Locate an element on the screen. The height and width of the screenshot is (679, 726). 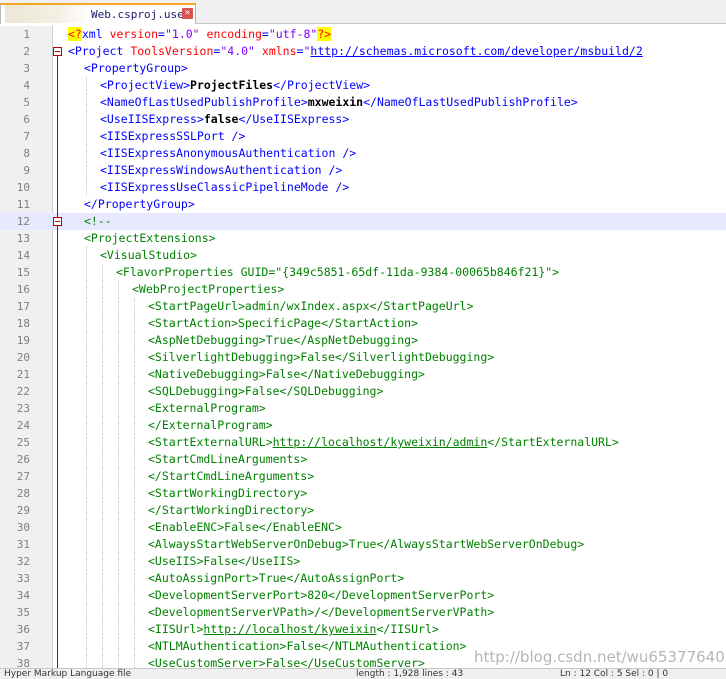
code-line: 30 <EnableENC>False</EnableENC> is located at coordinates (363, 527).